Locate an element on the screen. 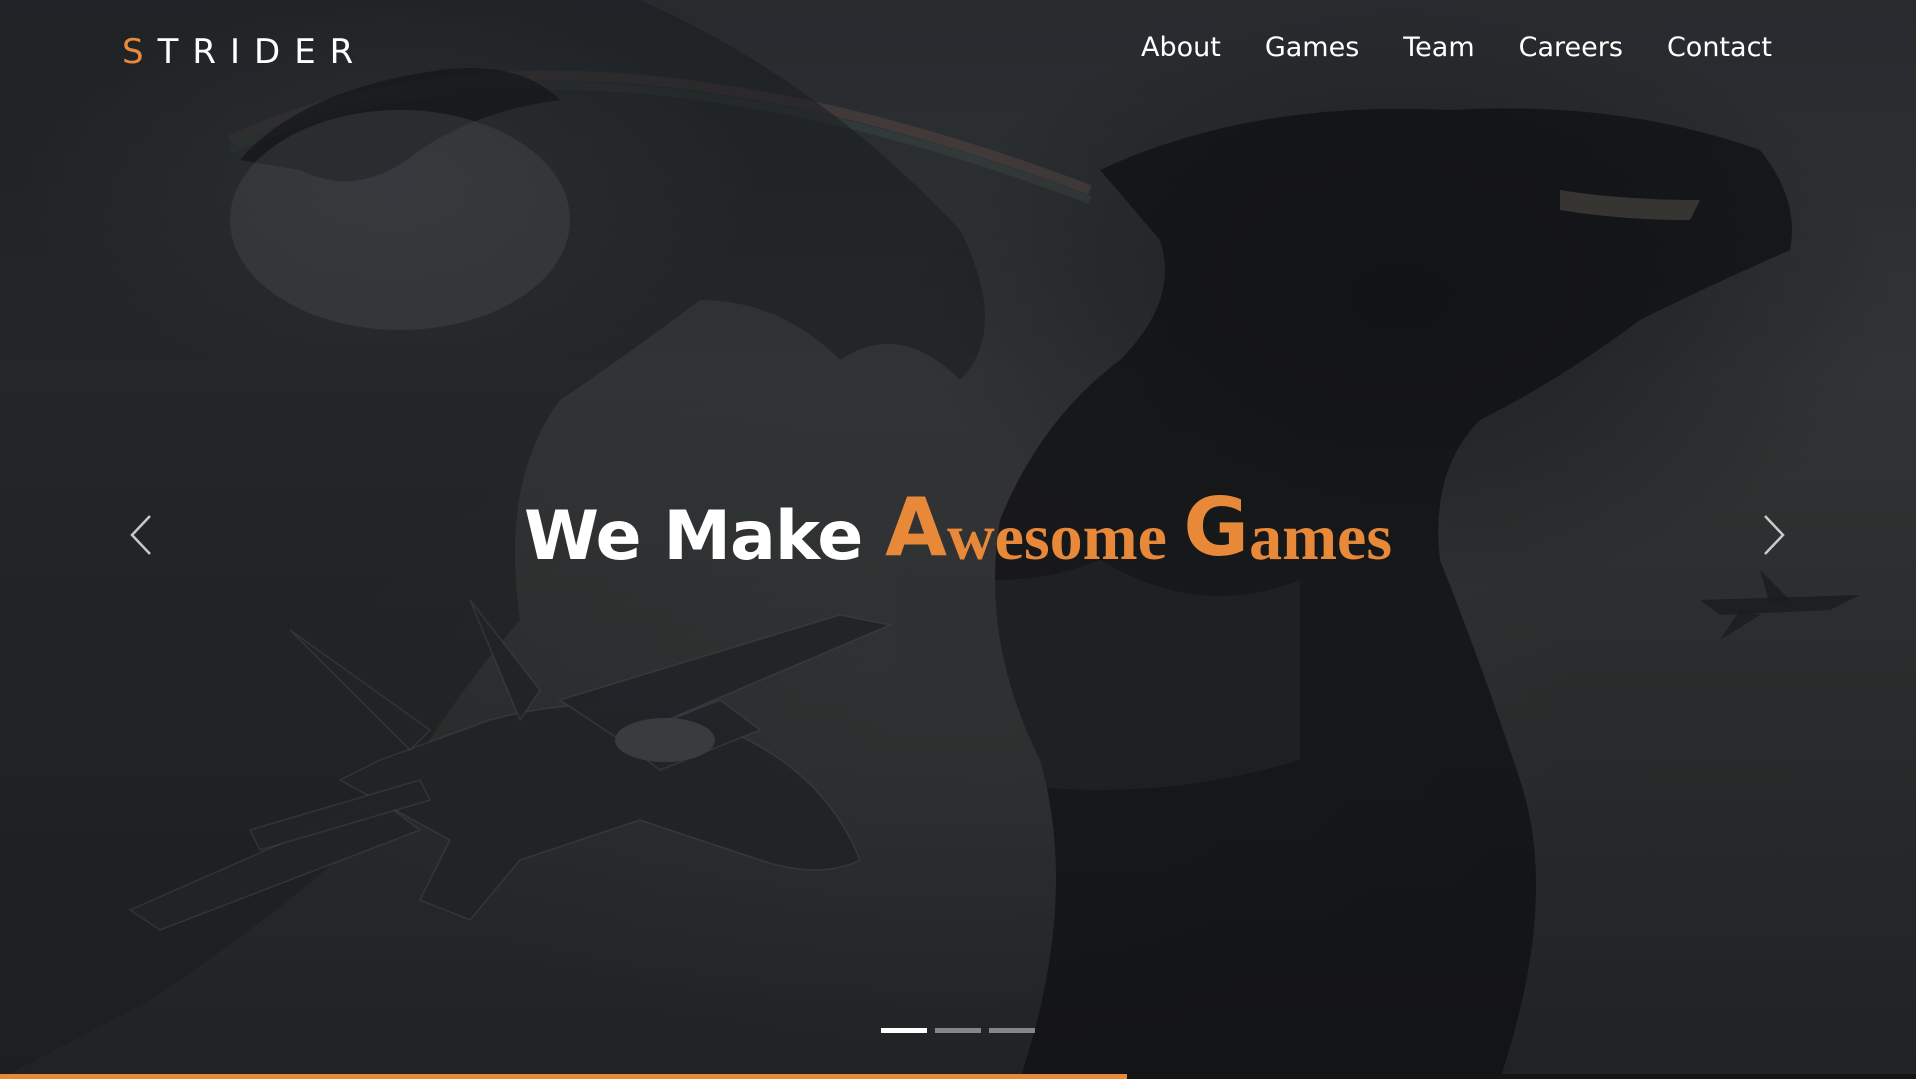 This screenshot has width=1916, height=1079. carousel-prev-button is located at coordinates (142, 535).